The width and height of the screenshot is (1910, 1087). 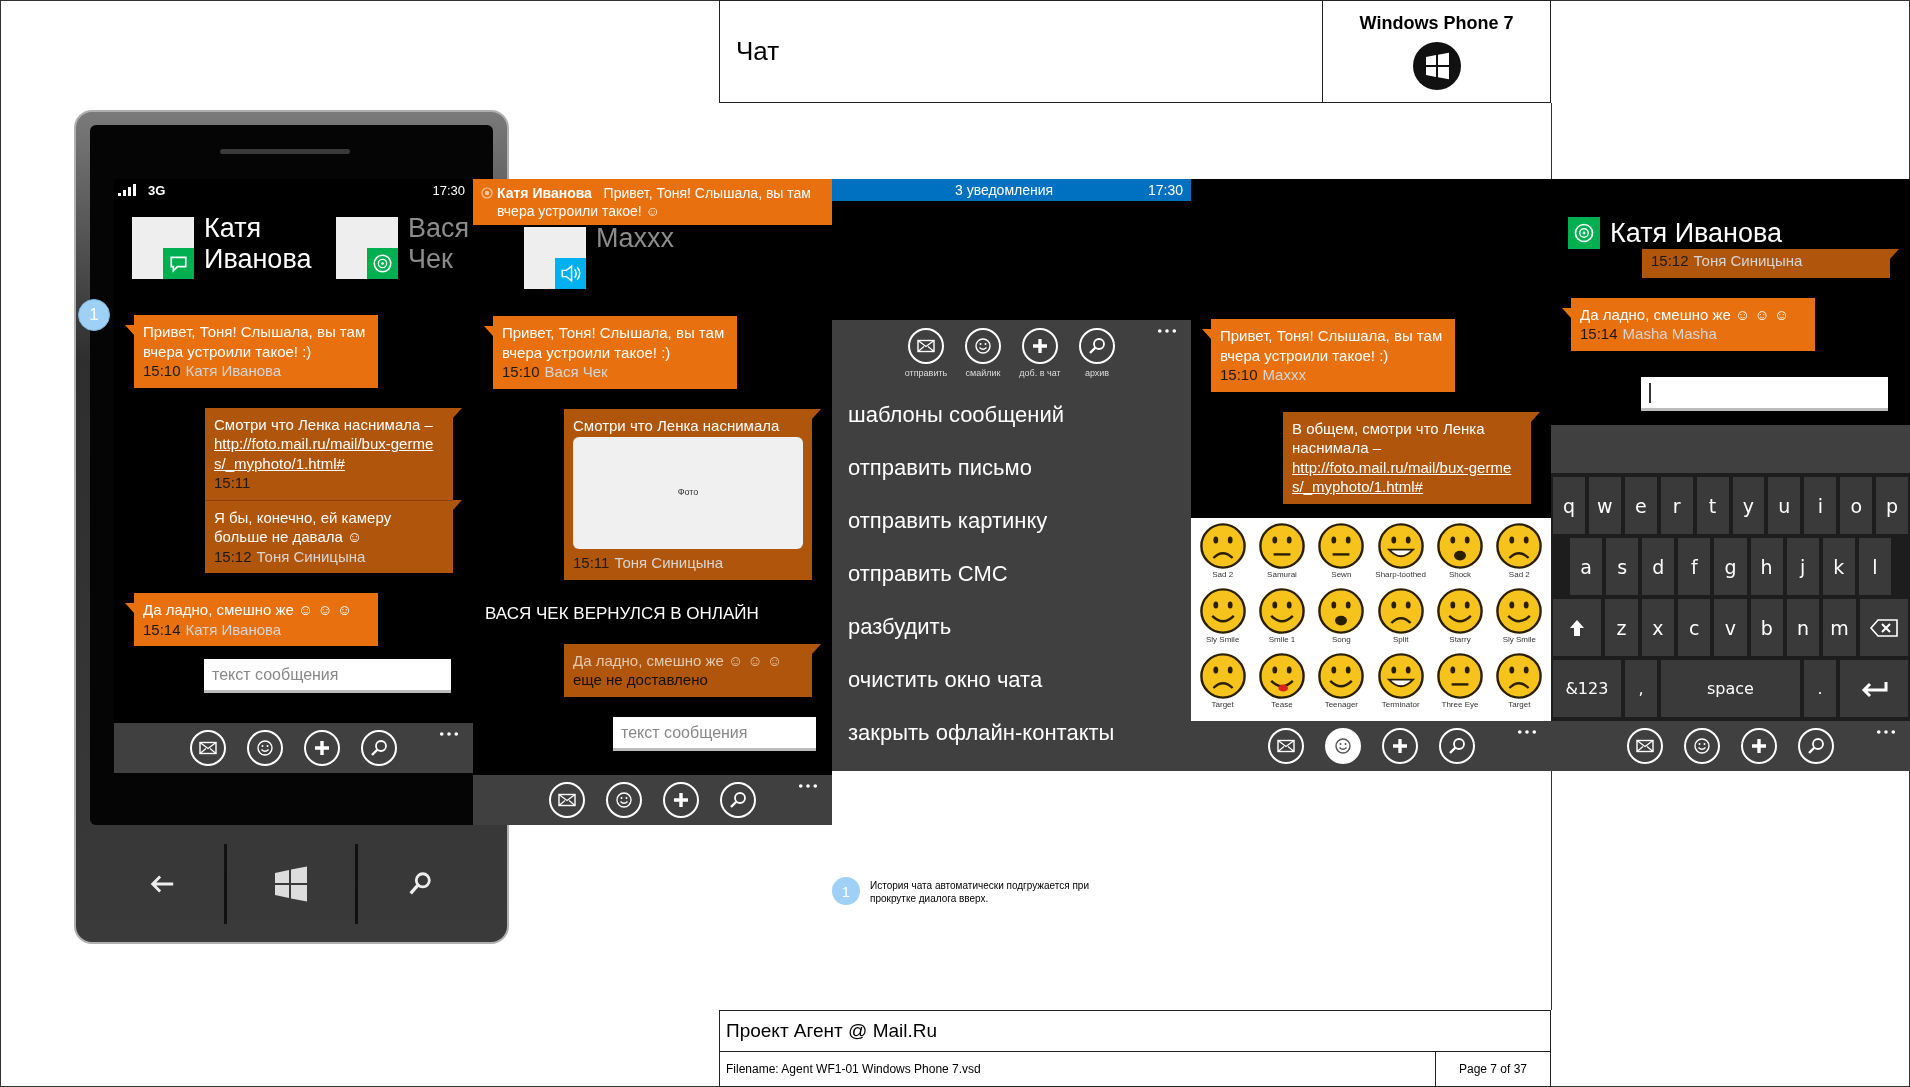 What do you see at coordinates (1838, 566) in the screenshot?
I see `keyboard-key: k` at bounding box center [1838, 566].